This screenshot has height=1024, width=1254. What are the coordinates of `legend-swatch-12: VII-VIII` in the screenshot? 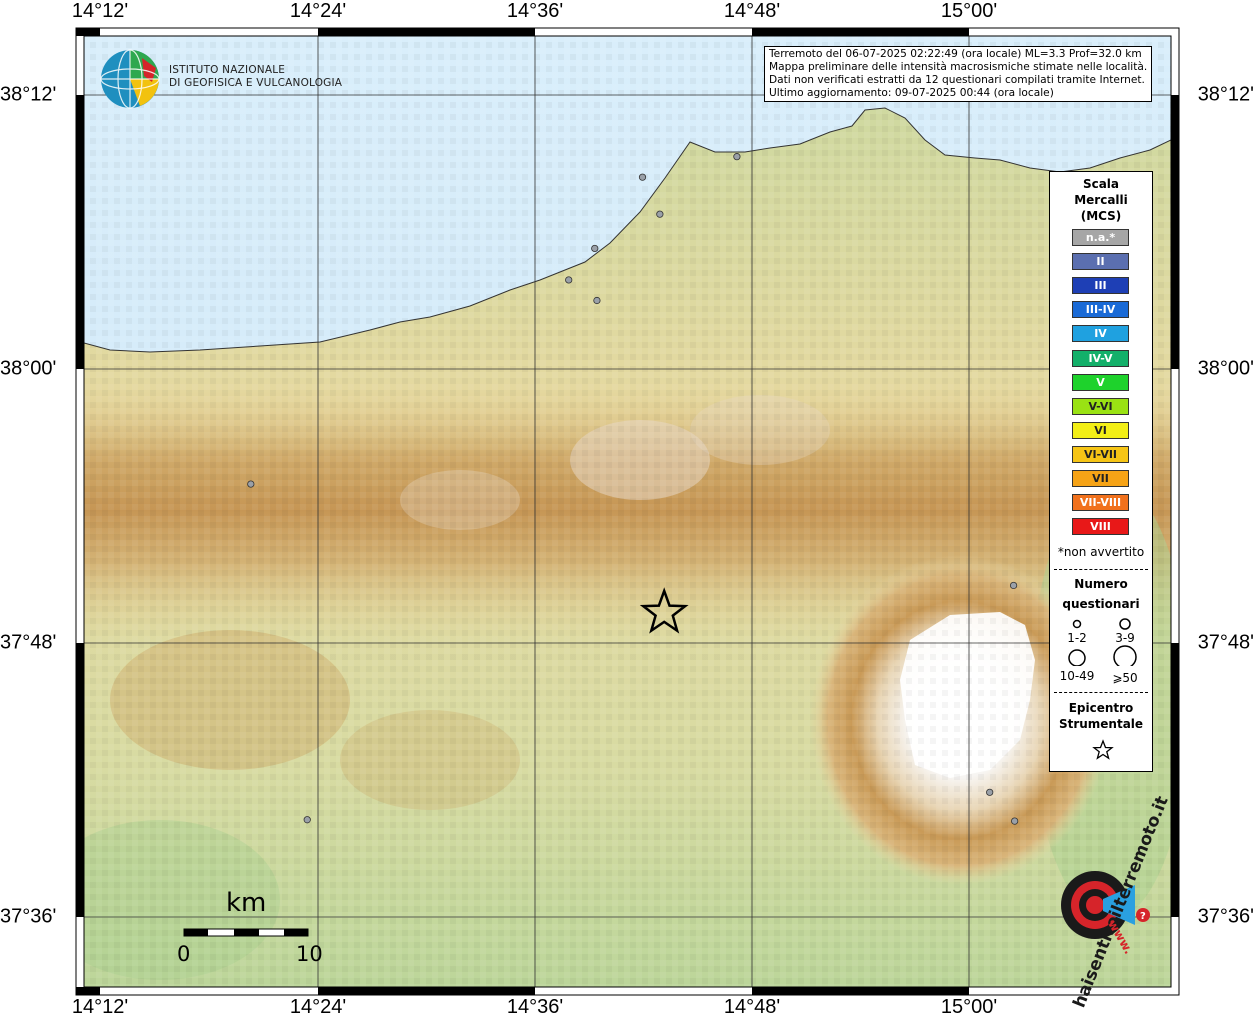 It's located at (1100, 503).